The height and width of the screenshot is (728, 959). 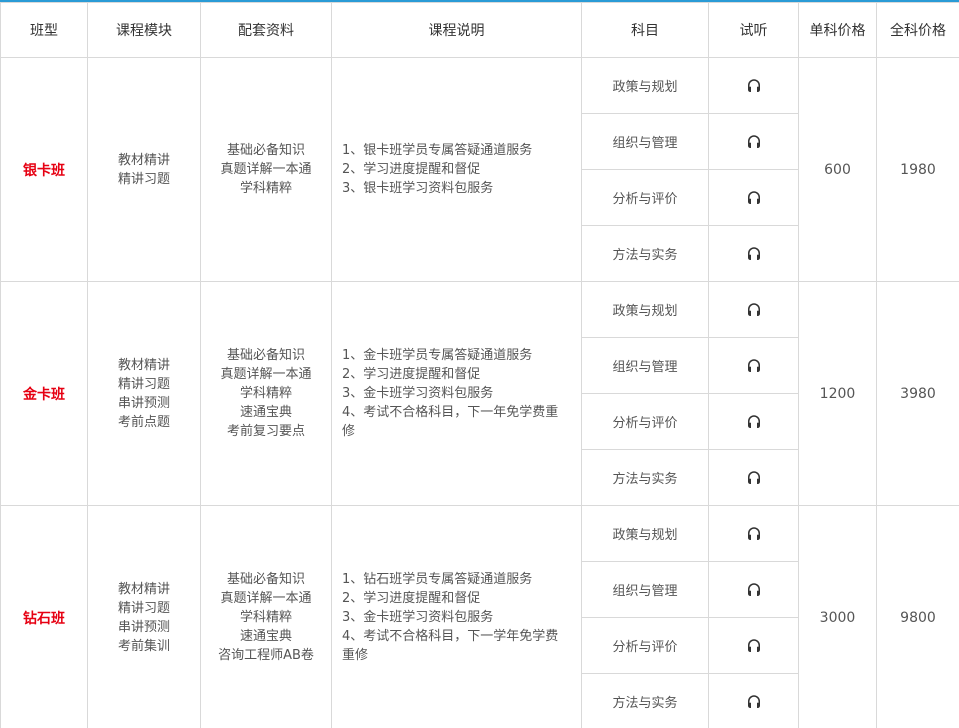 I want to click on description-line: 1、钻石班学员专属答疑通道服务, so click(x=437, y=579).